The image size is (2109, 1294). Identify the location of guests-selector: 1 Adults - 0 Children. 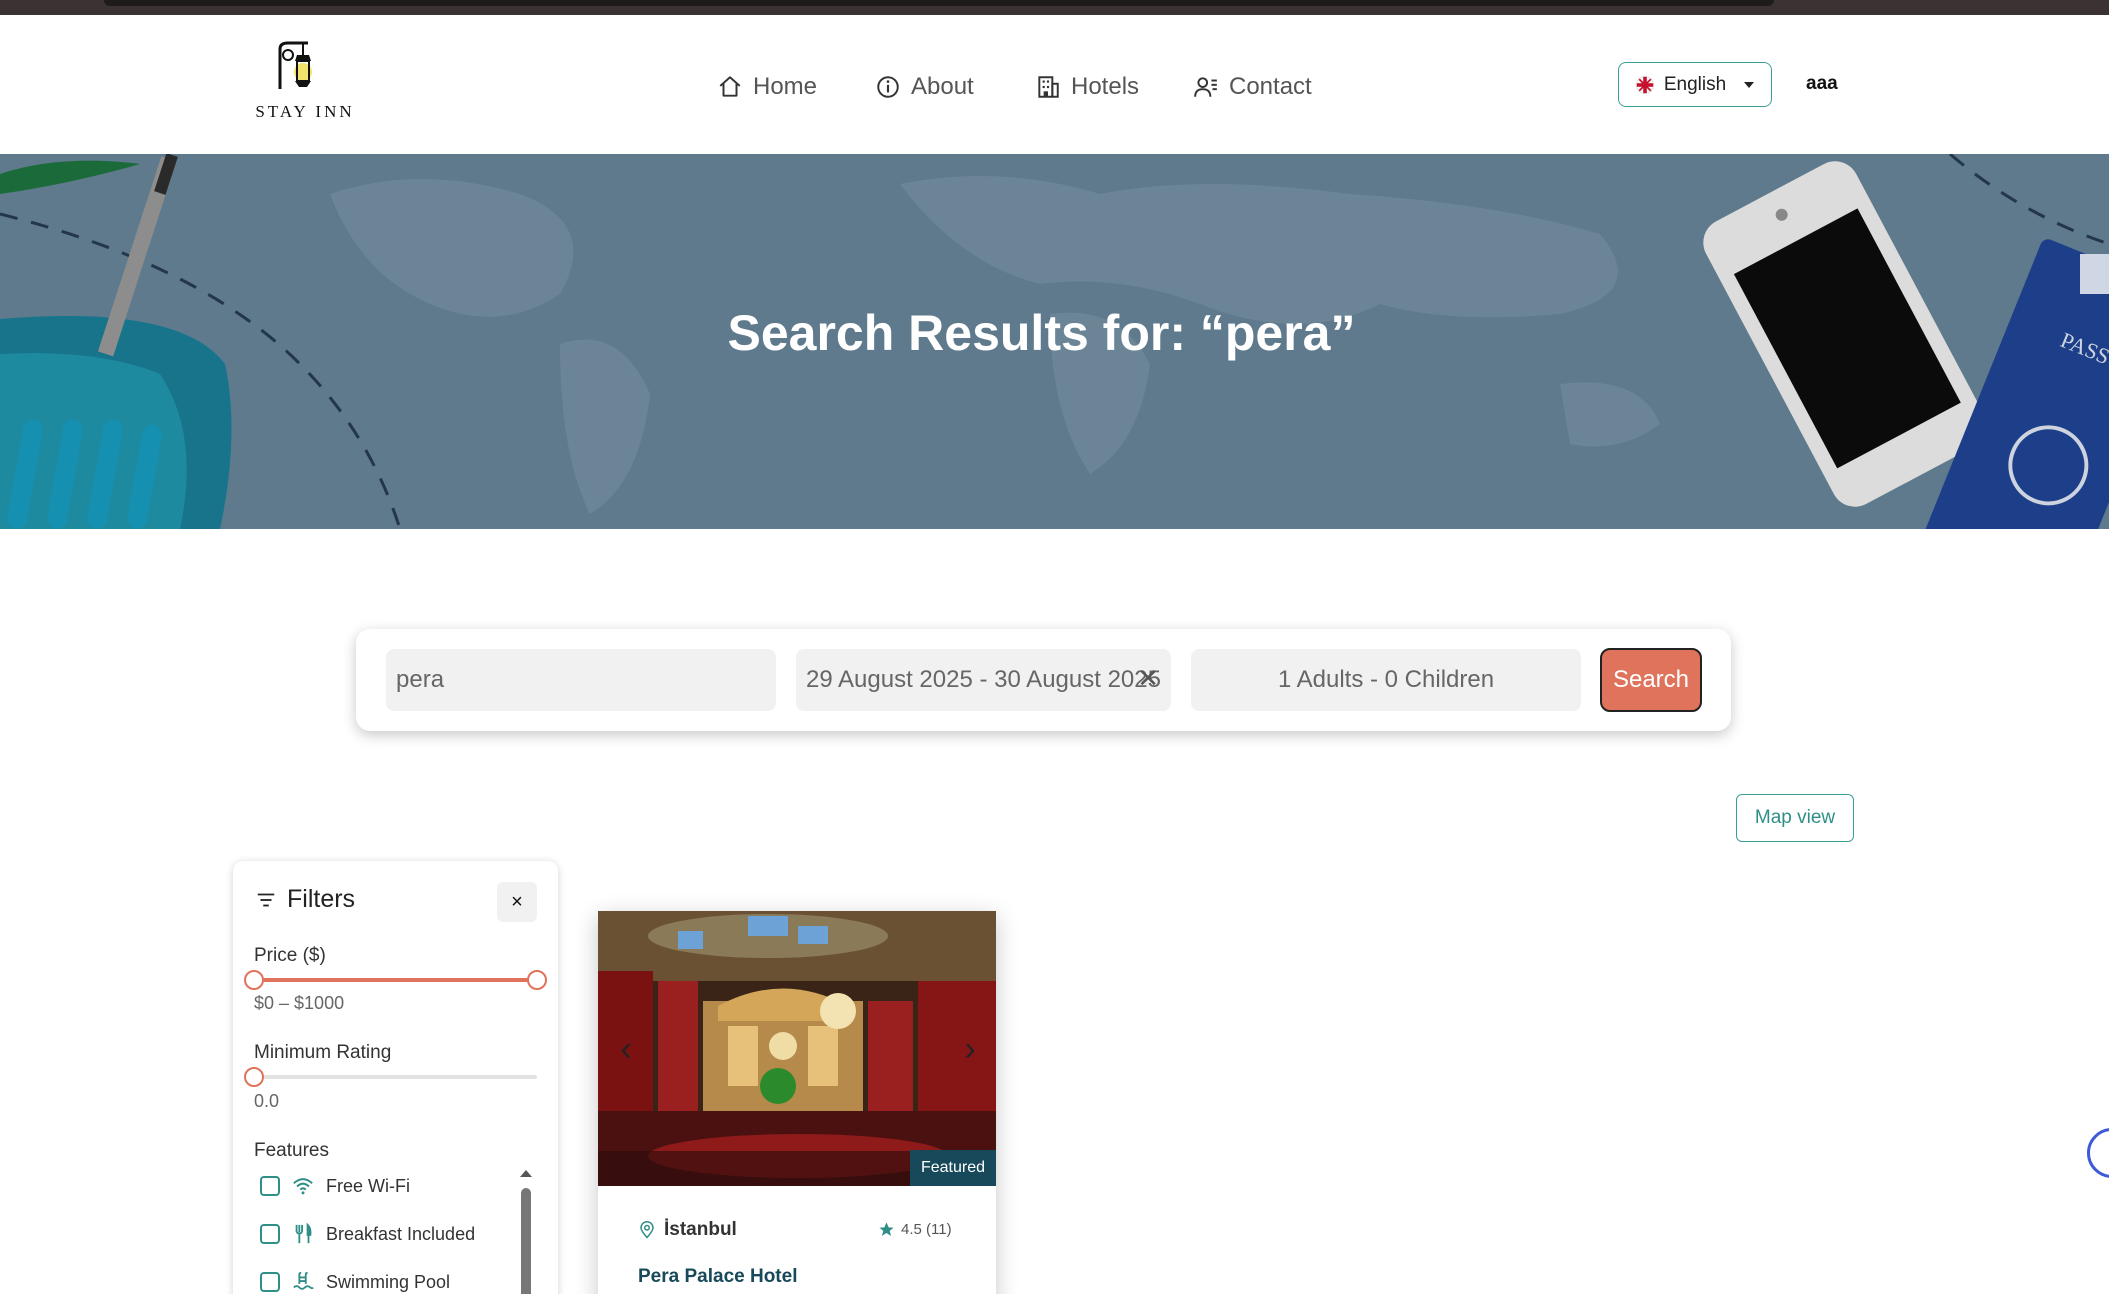
(1386, 680).